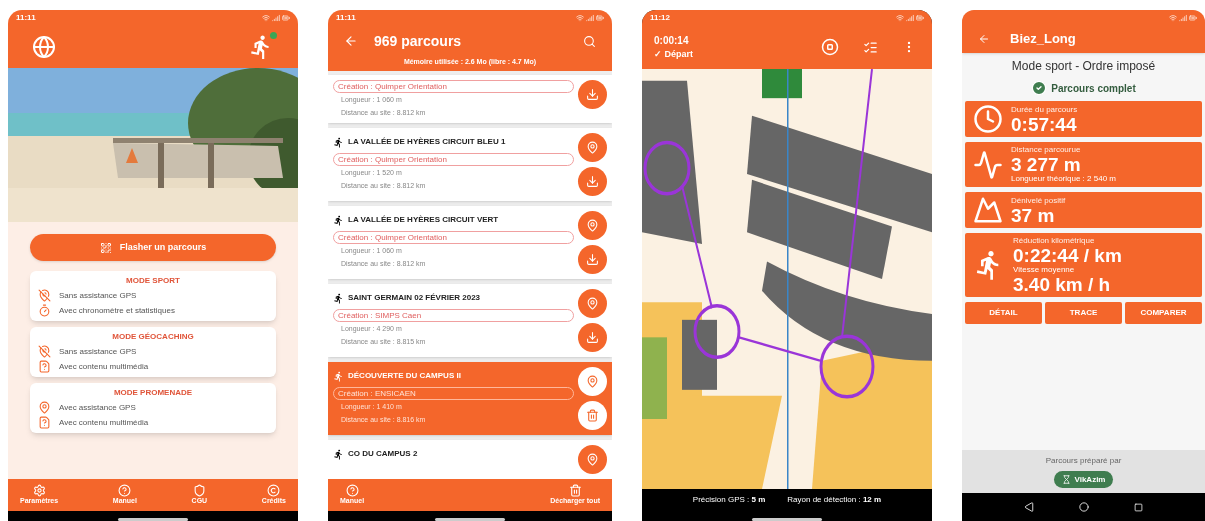 This screenshot has width=1205, height=521. What do you see at coordinates (1039, 88) in the screenshot?
I see `check-icon` at bounding box center [1039, 88].